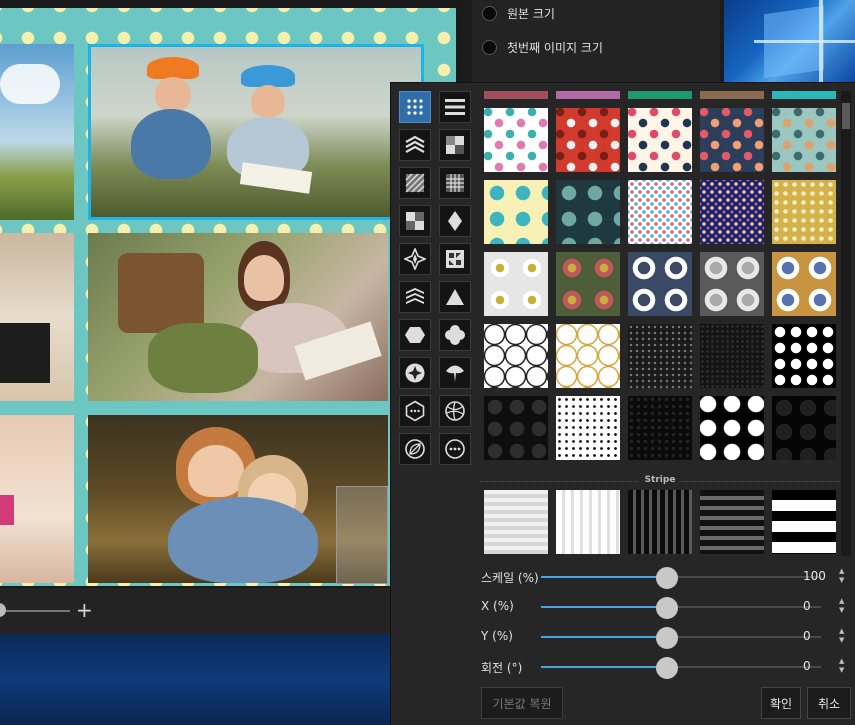 The image size is (855, 725). I want to click on checker-quad-icon, so click(455, 145).